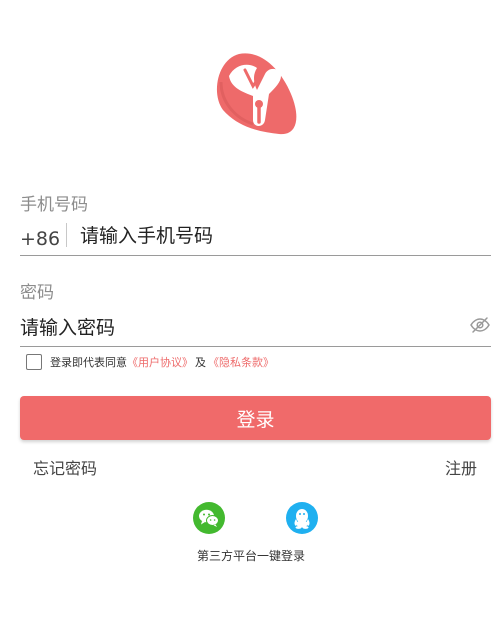 This screenshot has height=633, width=502. Describe the element at coordinates (200, 362) in the screenshot. I see `agreement-and: 及` at that location.